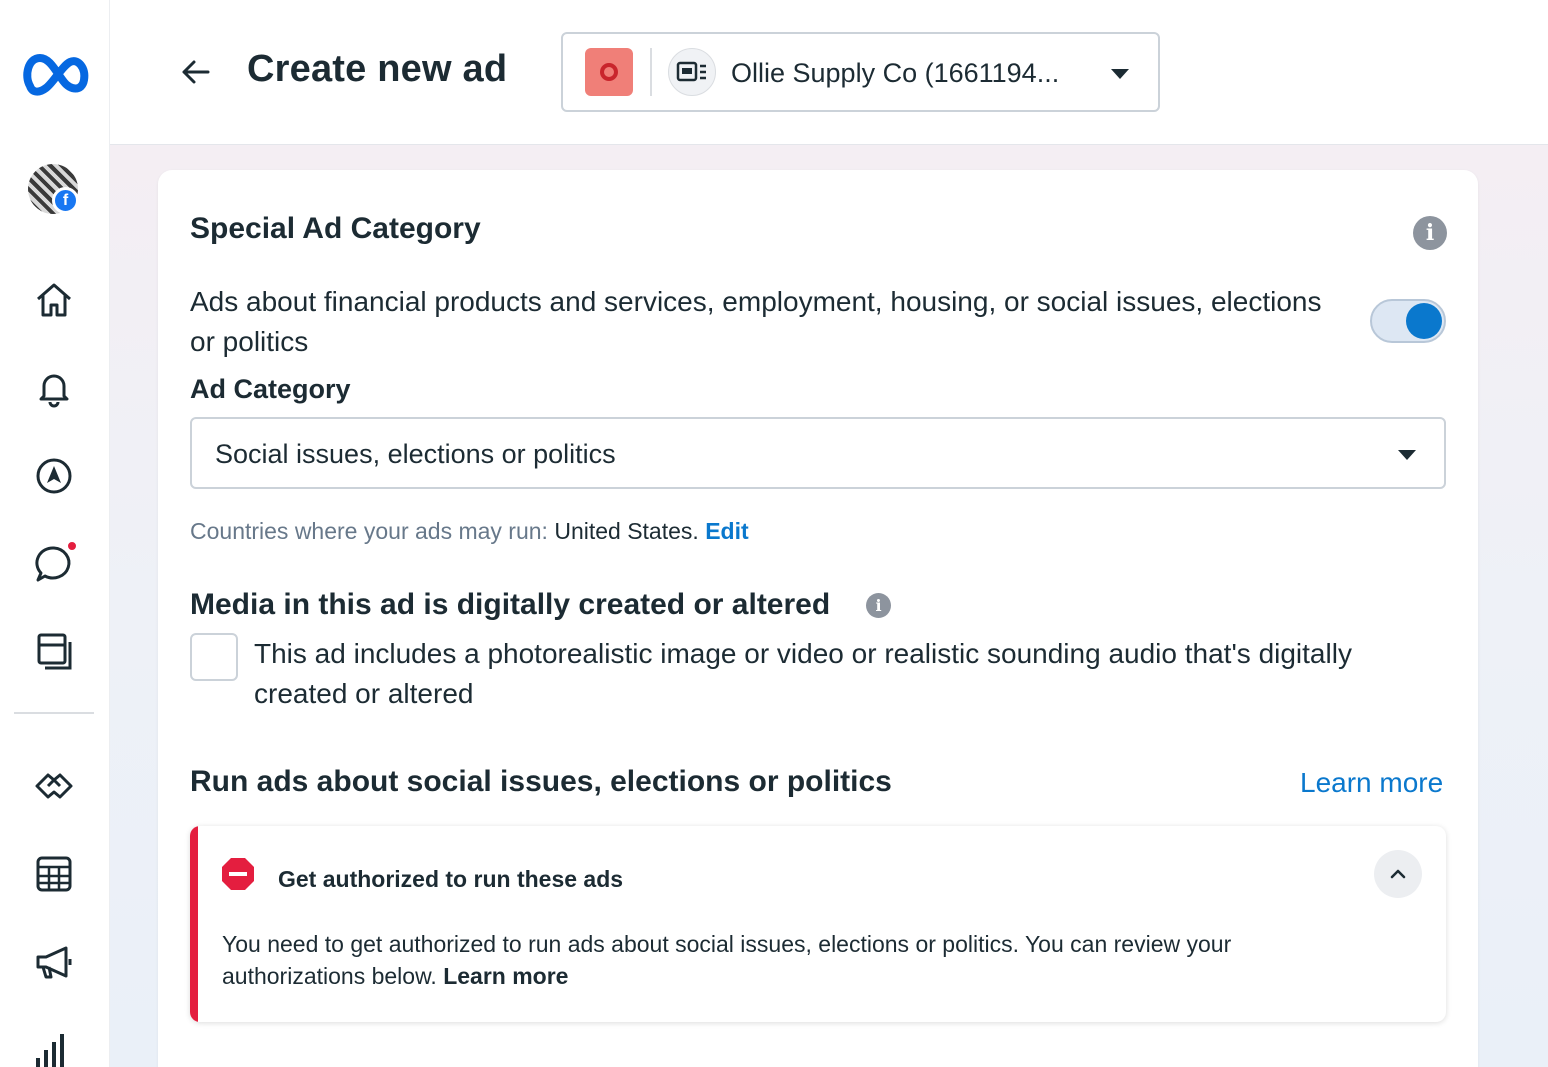 The height and width of the screenshot is (1067, 1548). Describe the element at coordinates (54, 476) in the screenshot. I see `navigation-icon` at that location.